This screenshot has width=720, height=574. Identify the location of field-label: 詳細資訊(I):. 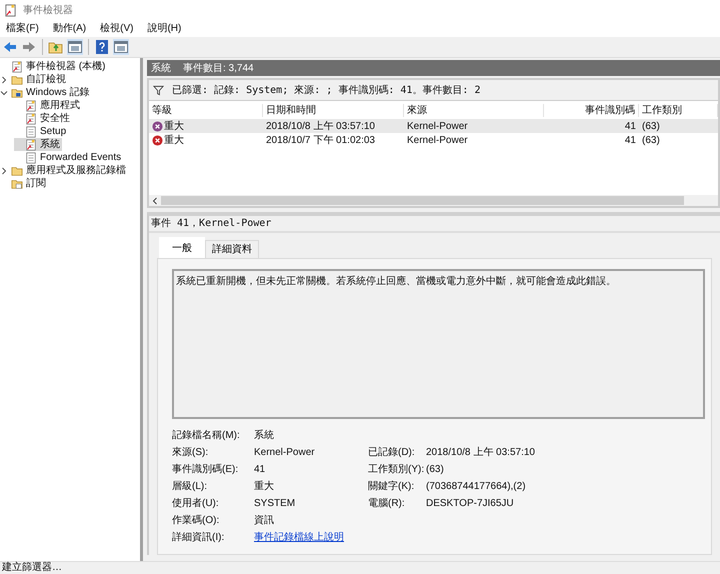
(199, 537).